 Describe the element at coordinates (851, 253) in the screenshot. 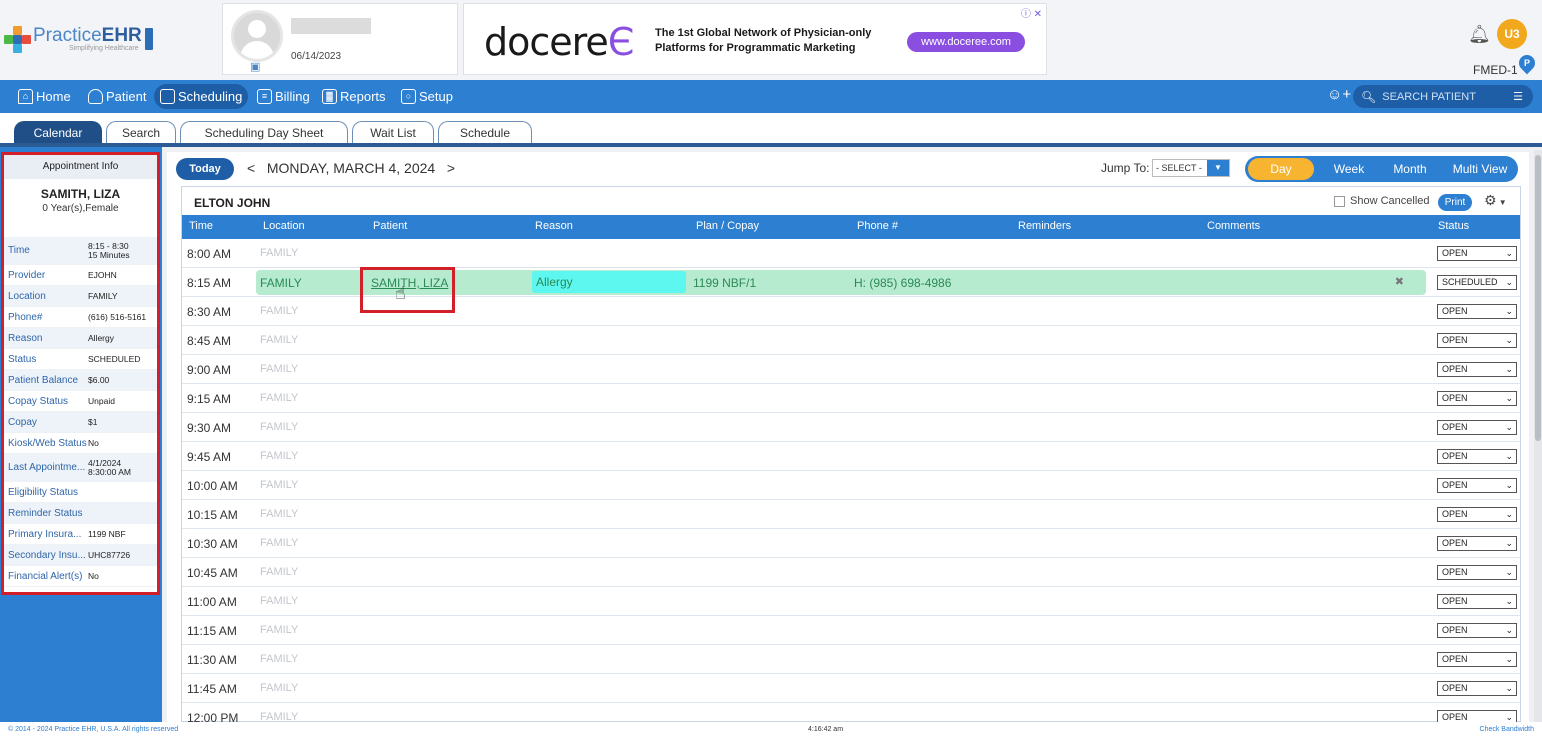

I see `table-row: 8:00 AM FAMILY OPEN ⌄` at that location.